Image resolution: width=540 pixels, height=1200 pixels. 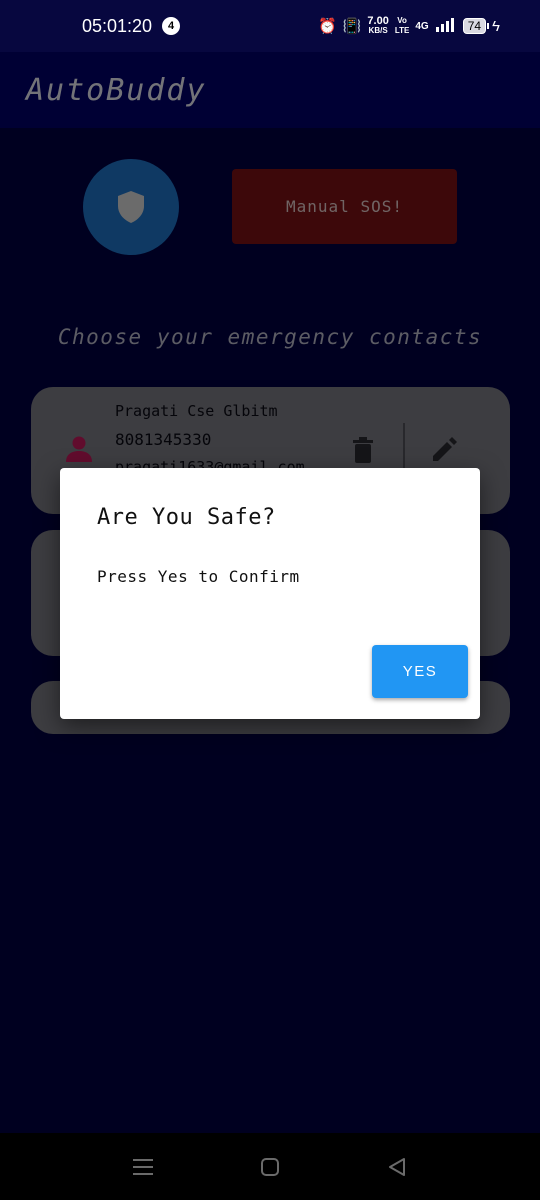 What do you see at coordinates (476, 26) in the screenshot?
I see `battery-icon: 74` at bounding box center [476, 26].